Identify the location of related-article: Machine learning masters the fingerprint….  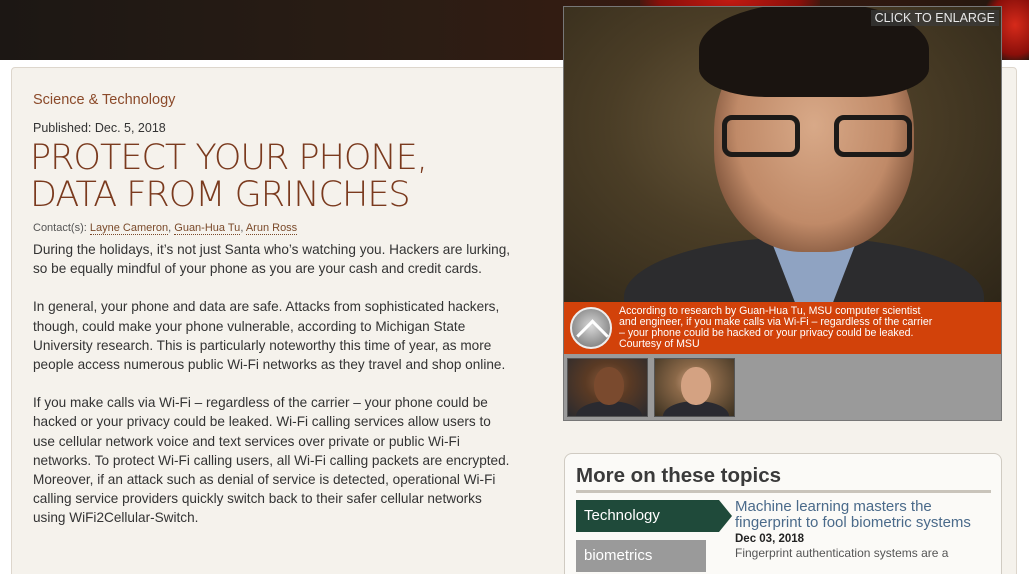
(865, 530).